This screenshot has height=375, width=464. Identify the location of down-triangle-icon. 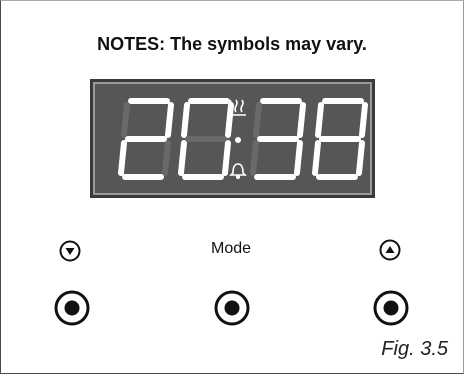
(70, 251).